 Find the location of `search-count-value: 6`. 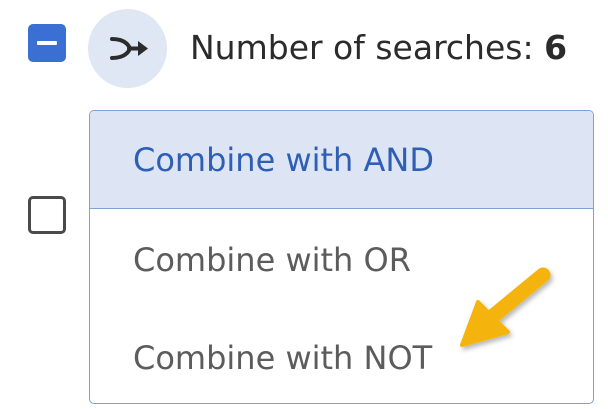

search-count-value: 6 is located at coordinates (556, 47).